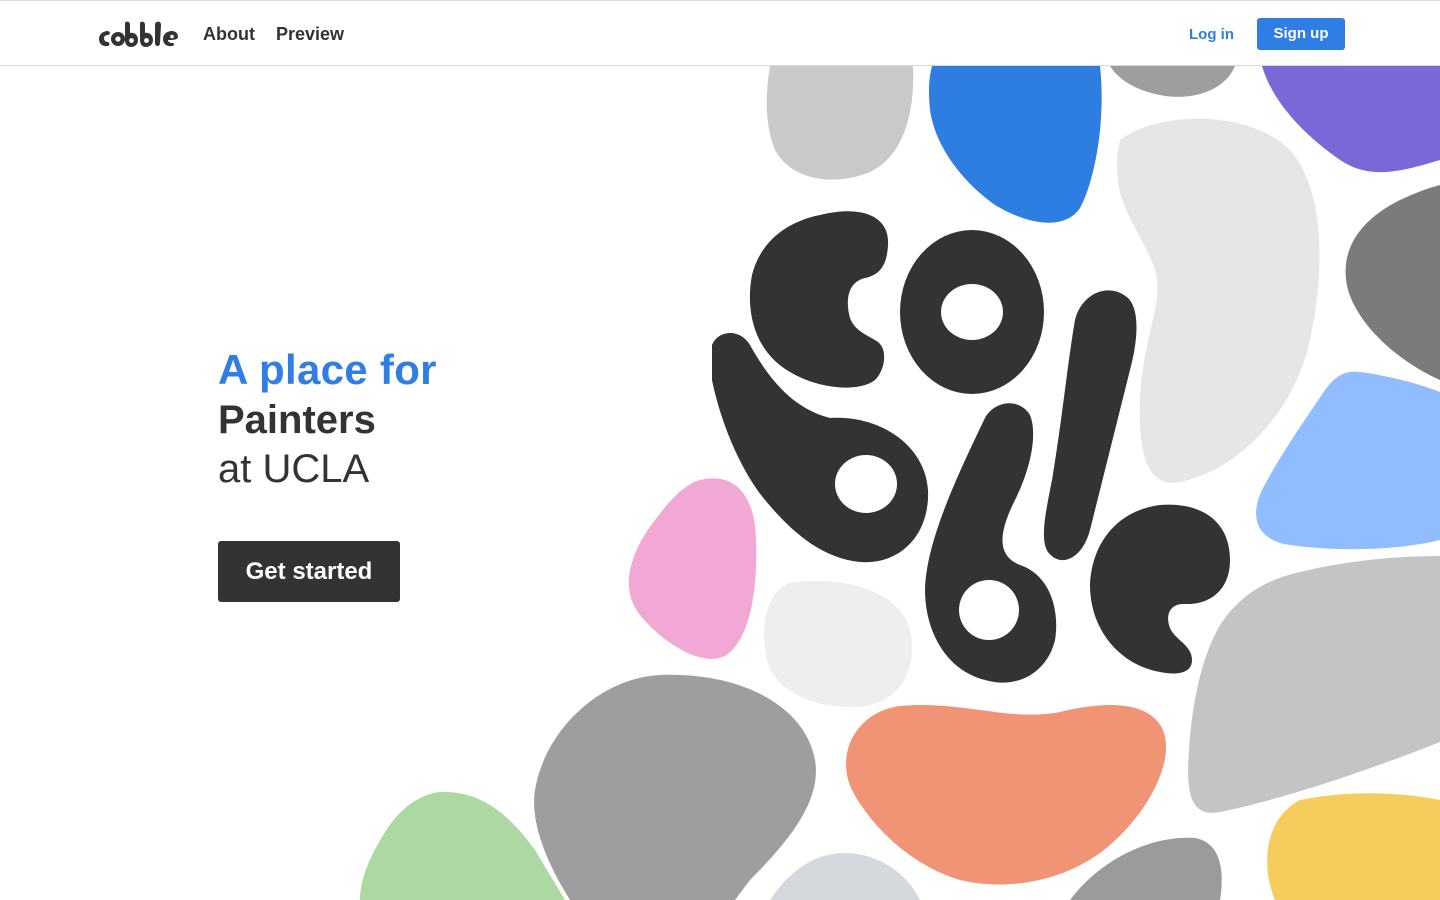 This screenshot has width=1440, height=900. What do you see at coordinates (229, 34) in the screenshot?
I see `nav-about-link: About` at bounding box center [229, 34].